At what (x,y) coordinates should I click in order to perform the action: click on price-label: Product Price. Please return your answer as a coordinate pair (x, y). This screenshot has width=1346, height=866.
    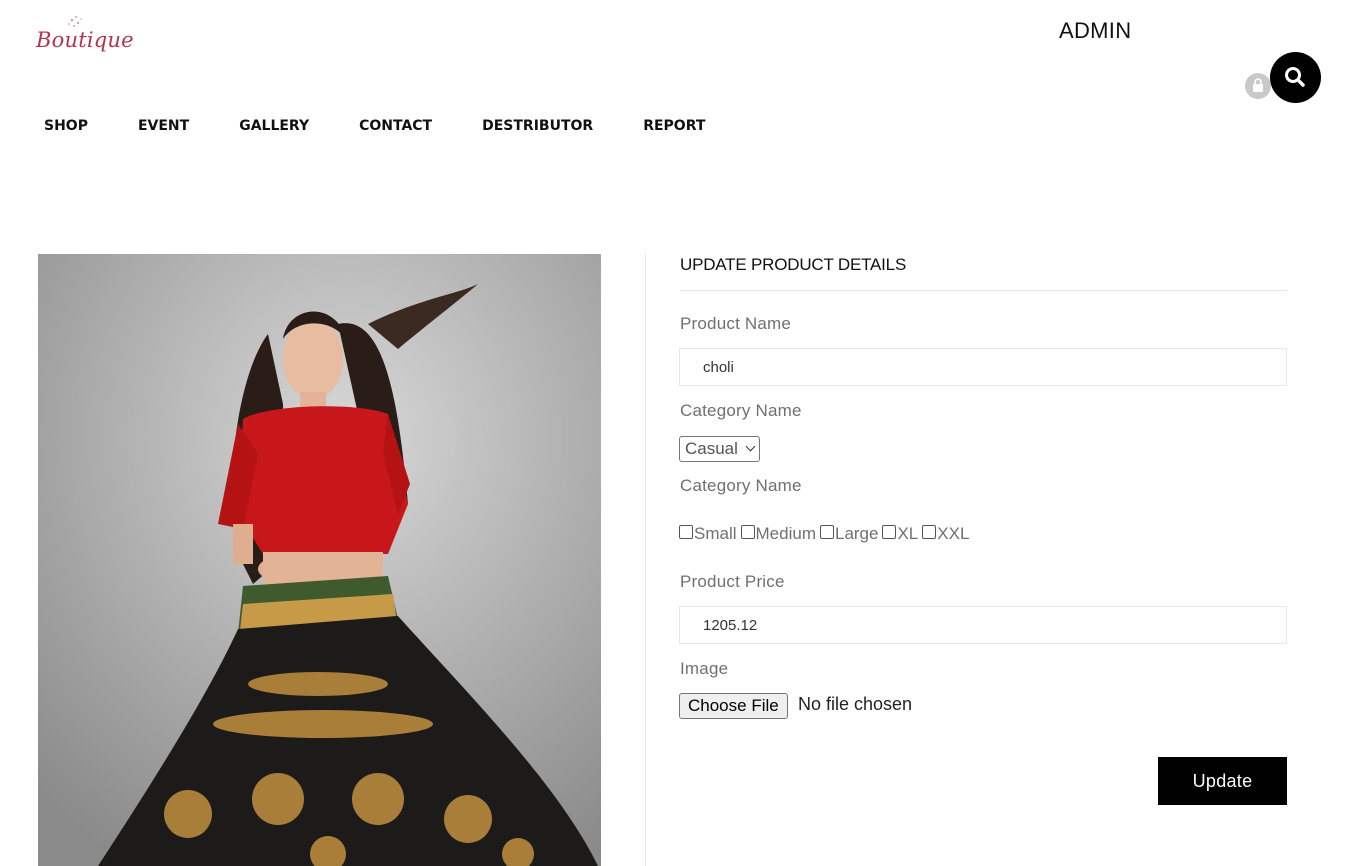
    Looking at the image, I should click on (732, 581).